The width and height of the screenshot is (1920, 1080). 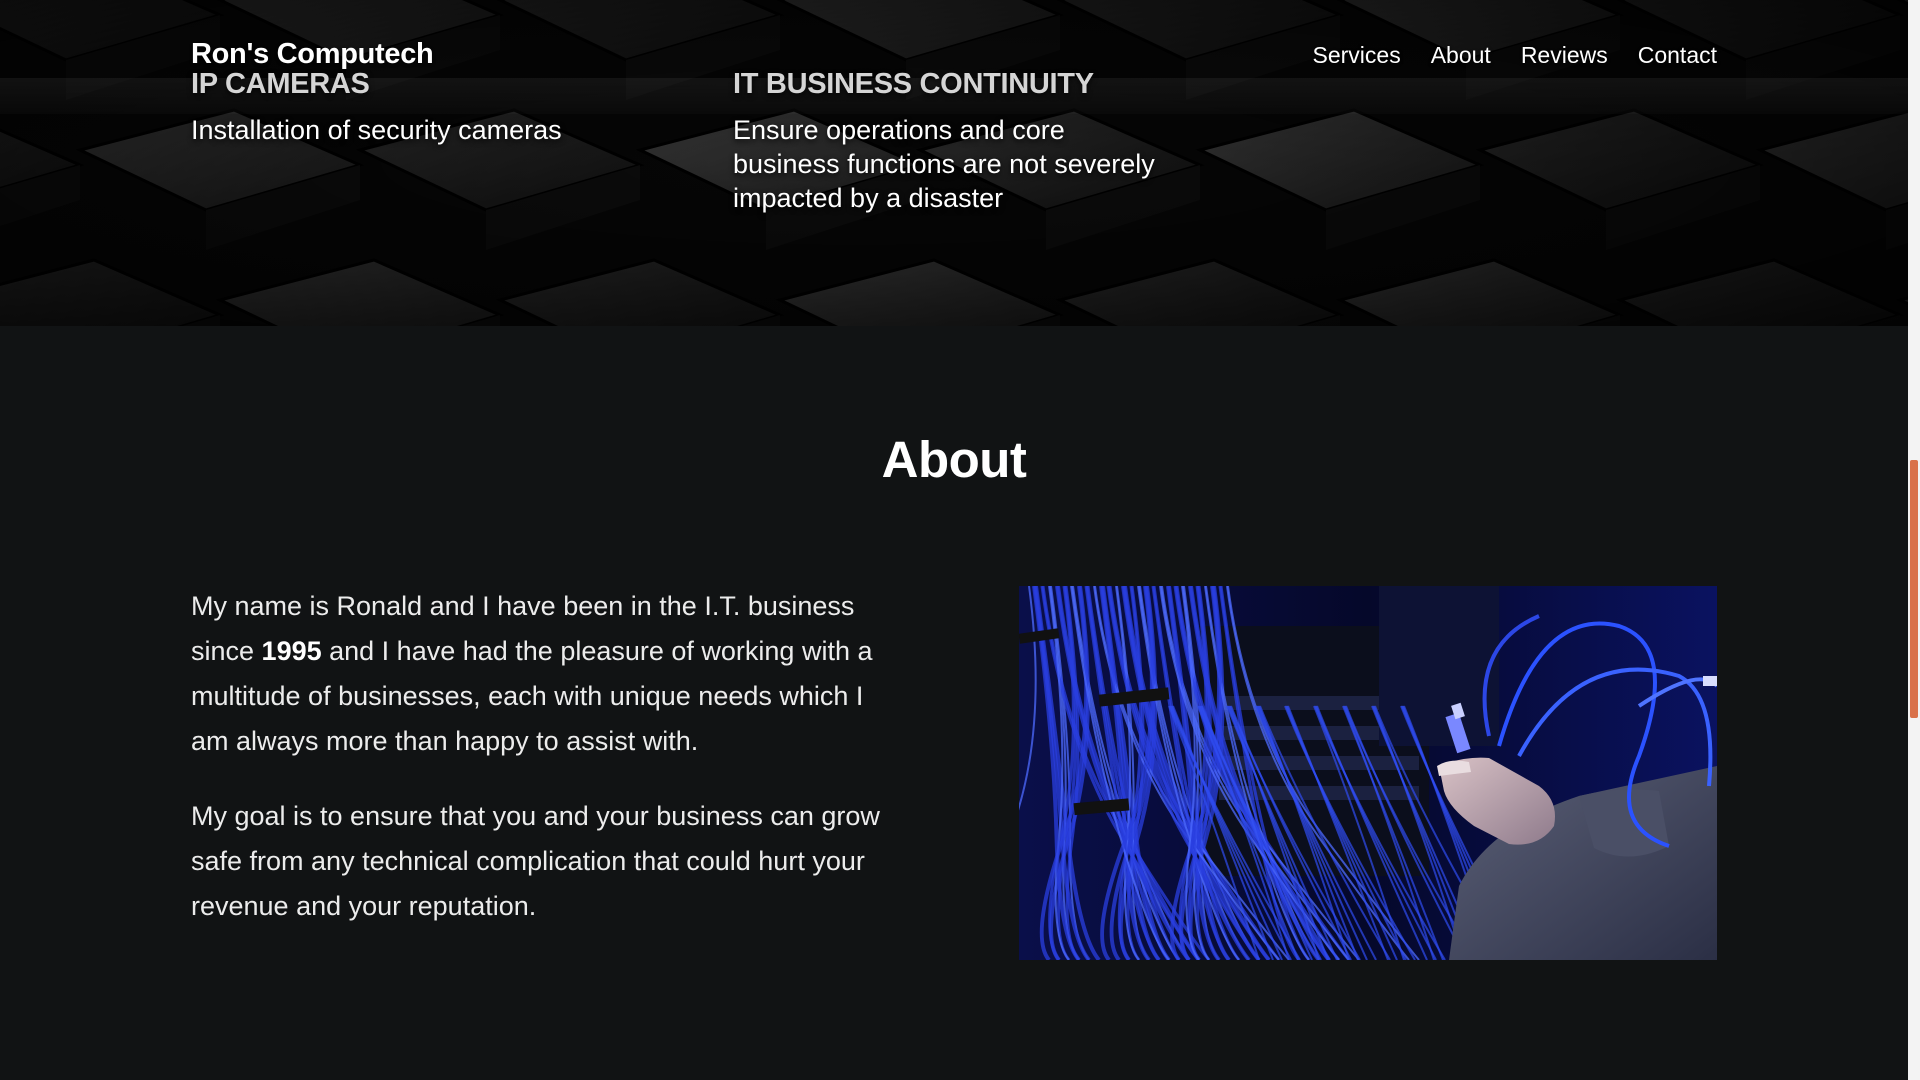 I want to click on network-cables-illustration, so click(x=1368, y=773).